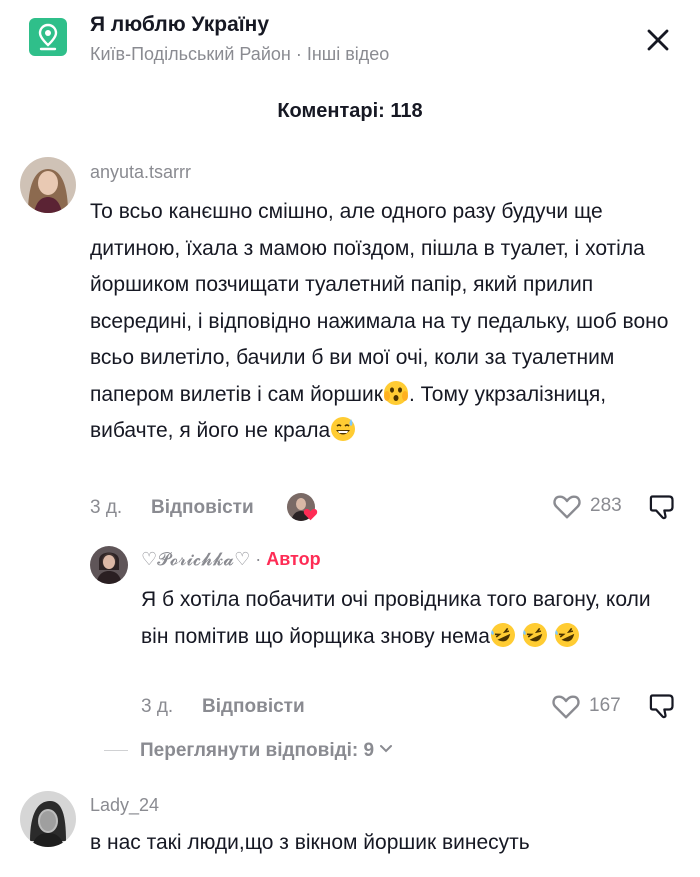  What do you see at coordinates (116, 750) in the screenshot?
I see `view-replies-divider` at bounding box center [116, 750].